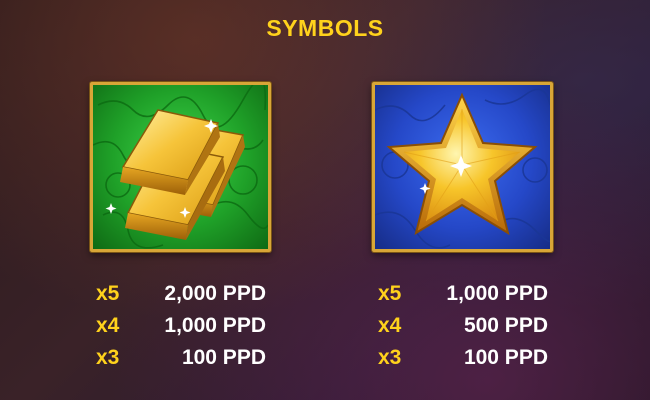 Image resolution: width=650 pixels, height=400 pixels. I want to click on pay-row: x4 1,000 PPD, so click(191, 325).